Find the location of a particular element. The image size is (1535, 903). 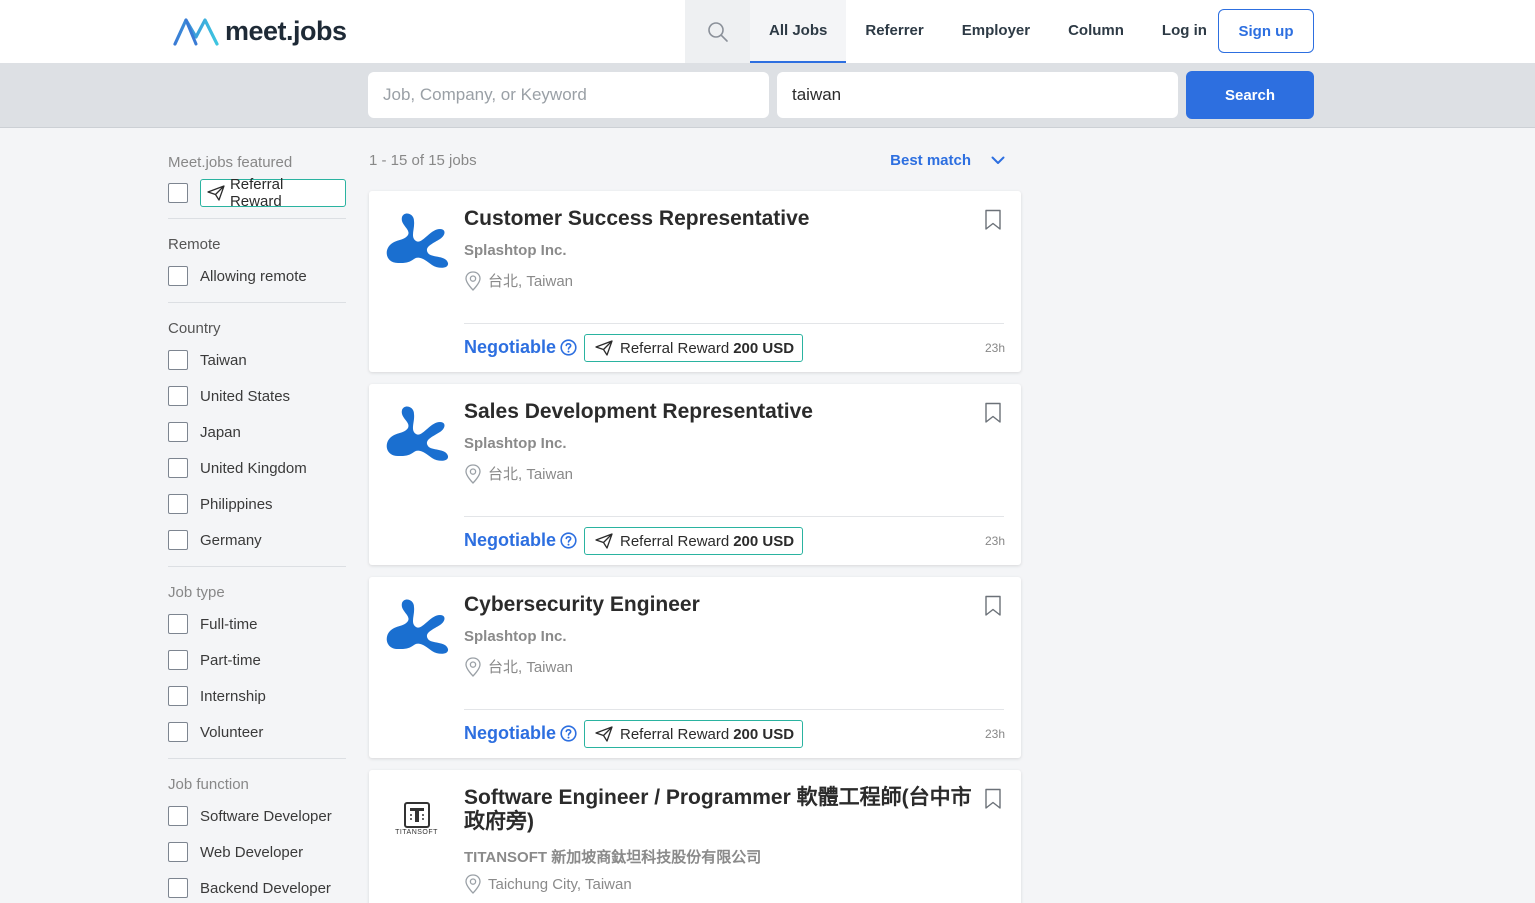

filter-function-web: Web Developer is located at coordinates (257, 852).